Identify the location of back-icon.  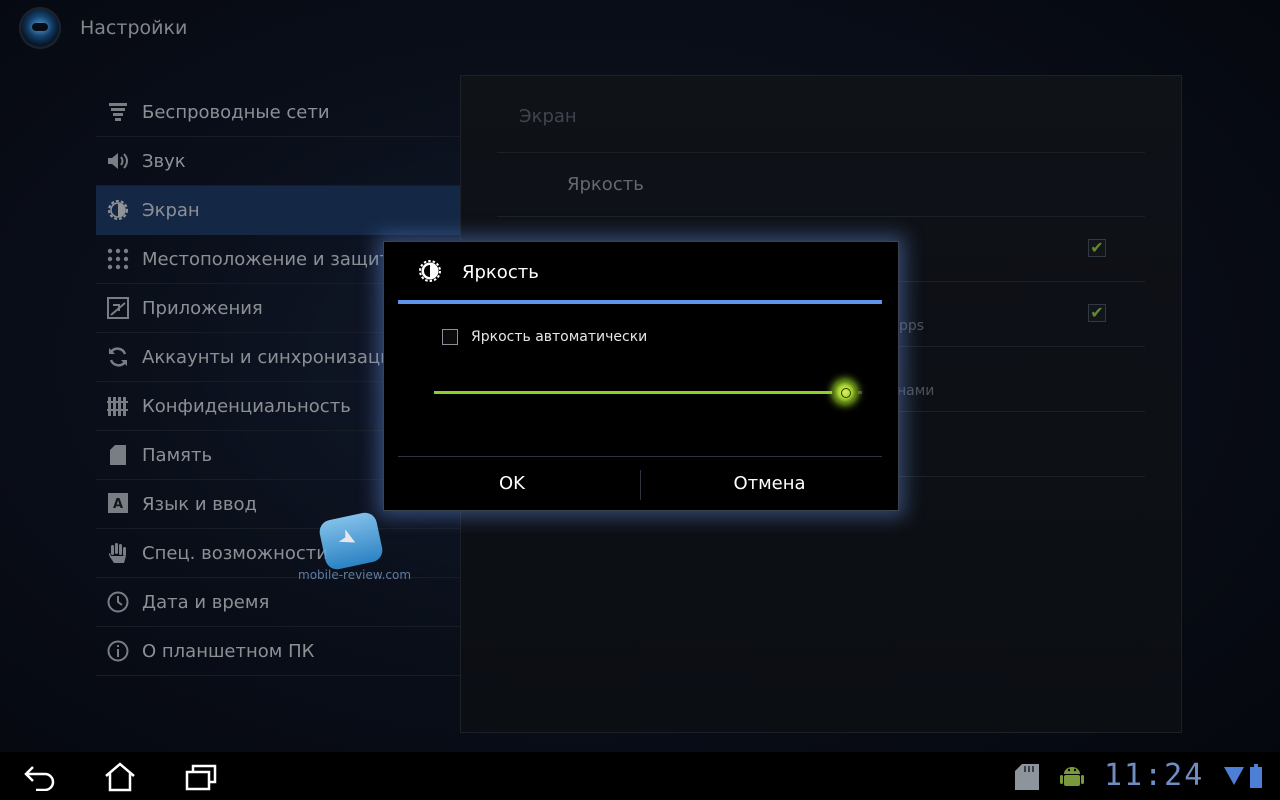
(39, 778).